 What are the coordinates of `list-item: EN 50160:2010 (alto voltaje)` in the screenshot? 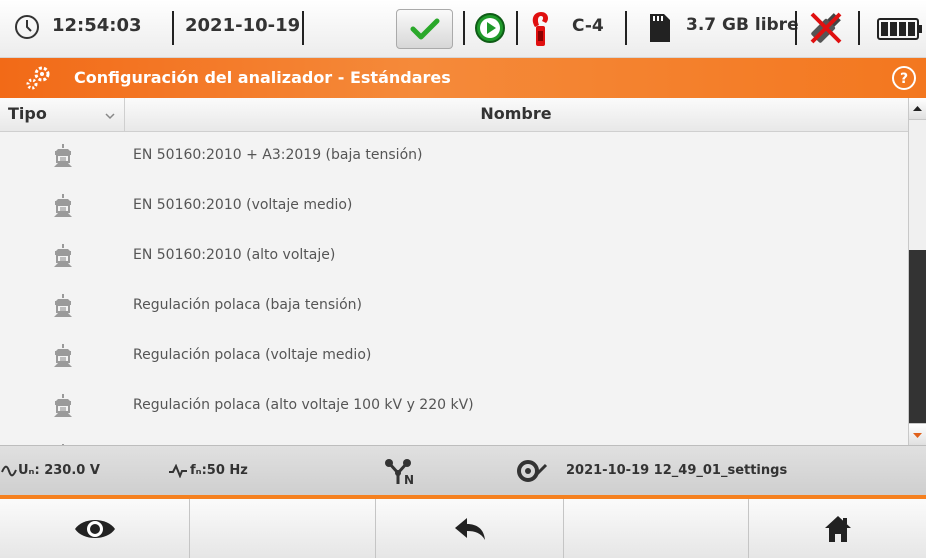 It's located at (454, 257).